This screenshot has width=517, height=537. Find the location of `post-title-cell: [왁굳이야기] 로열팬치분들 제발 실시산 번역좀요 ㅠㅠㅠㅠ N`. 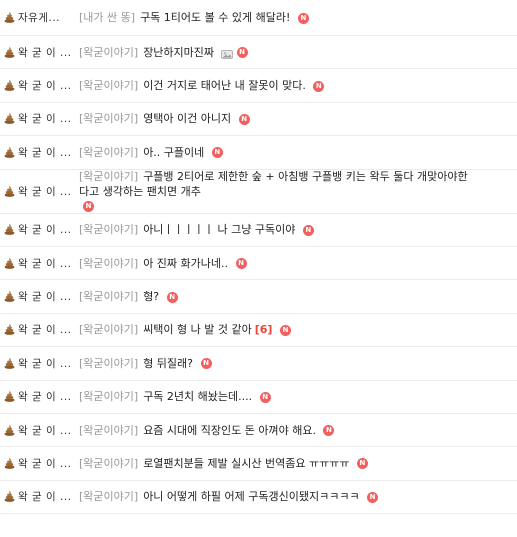

post-title-cell: [왁굳이야기] 로열팬치분들 제발 실시산 번역좀요 ㅠㅠㅠㅠ N is located at coordinates (298, 463).